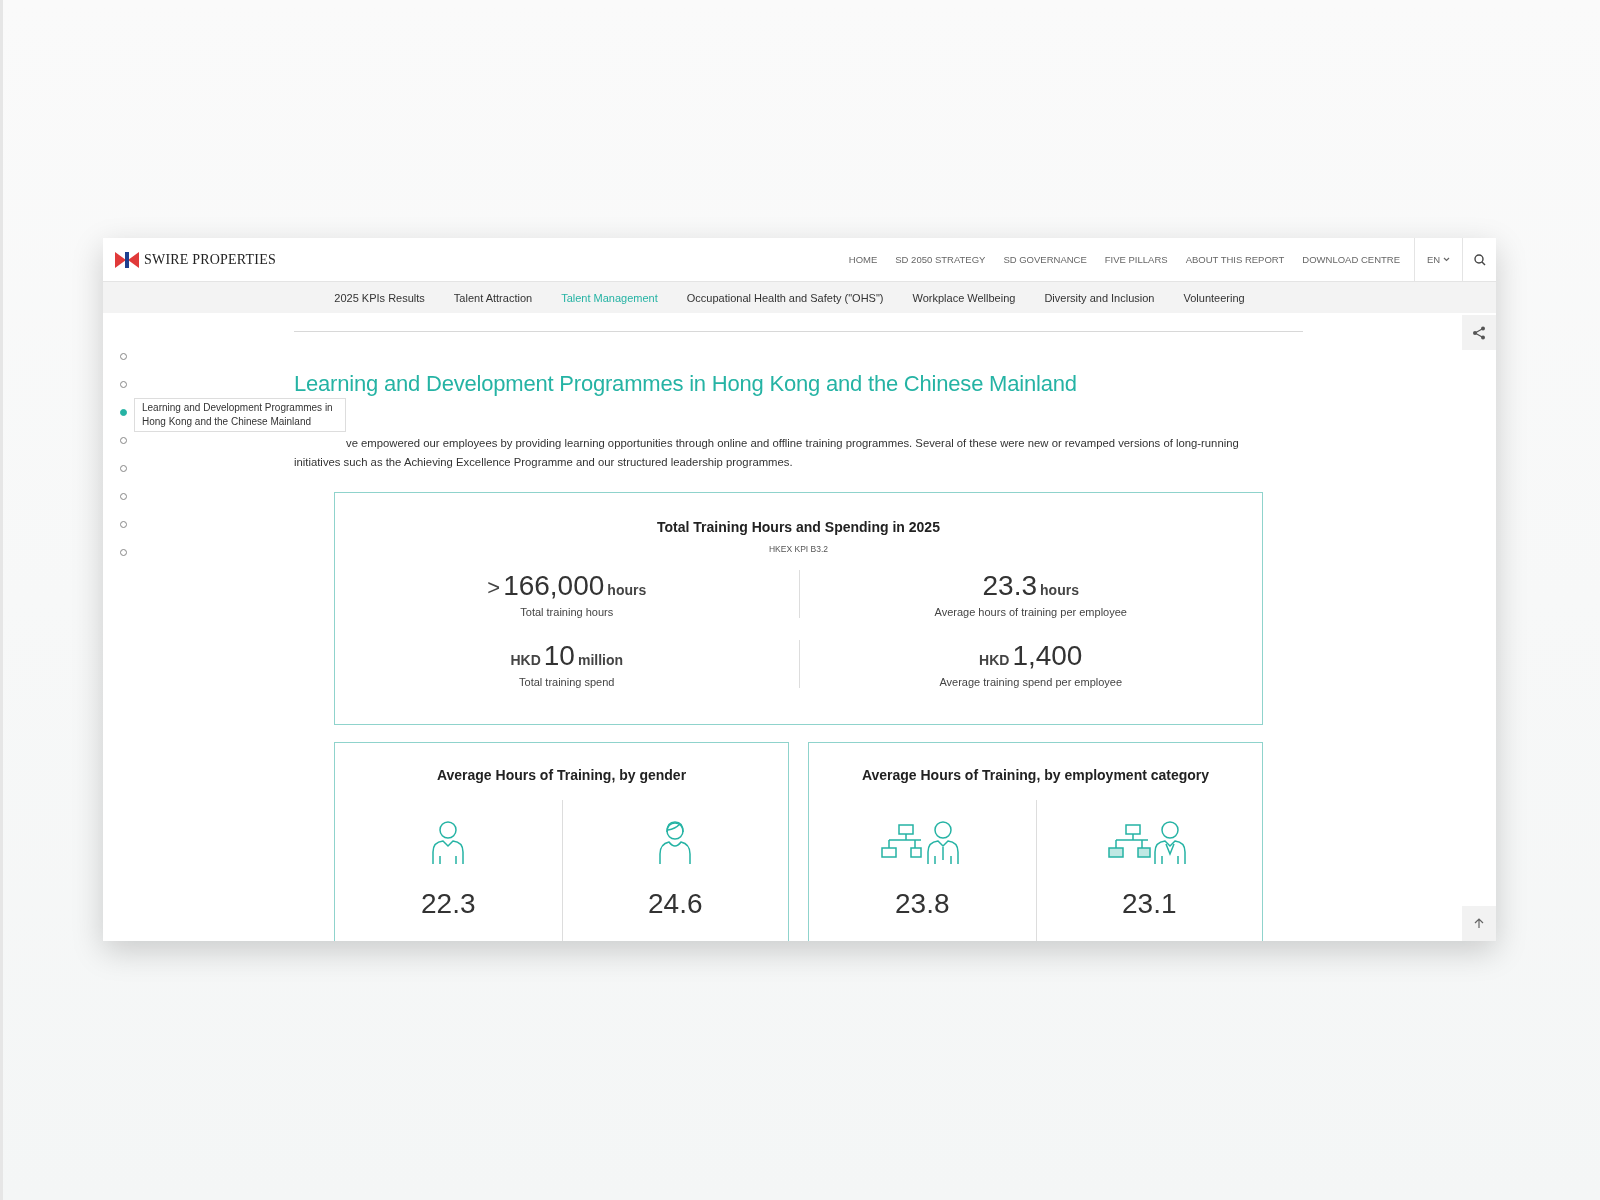 This screenshot has height=1200, width=1600. What do you see at coordinates (675, 904) in the screenshot?
I see `stat-value: 24.6` at bounding box center [675, 904].